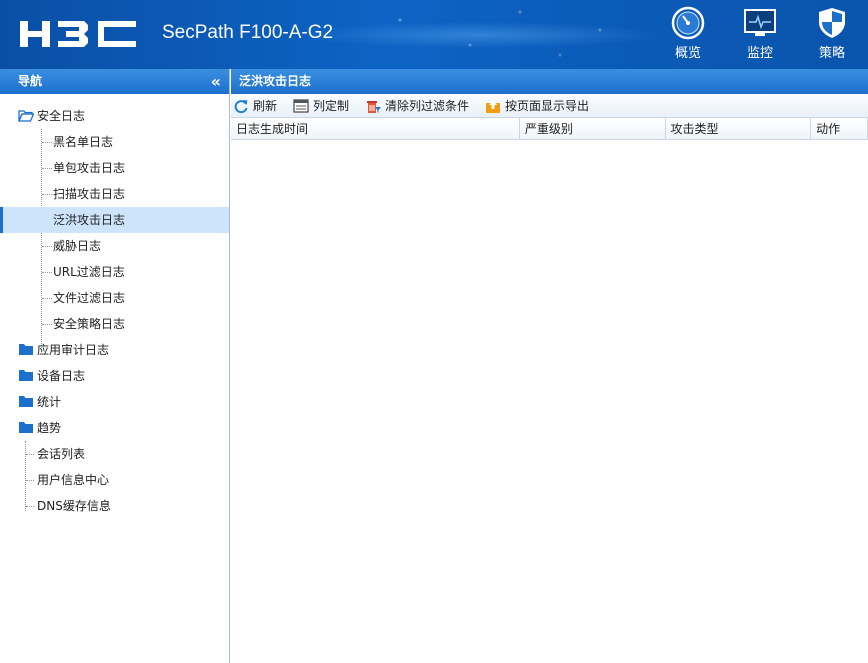 Image resolution: width=868 pixels, height=663 pixels. I want to click on nav-monitor-label: 监控, so click(759, 53).